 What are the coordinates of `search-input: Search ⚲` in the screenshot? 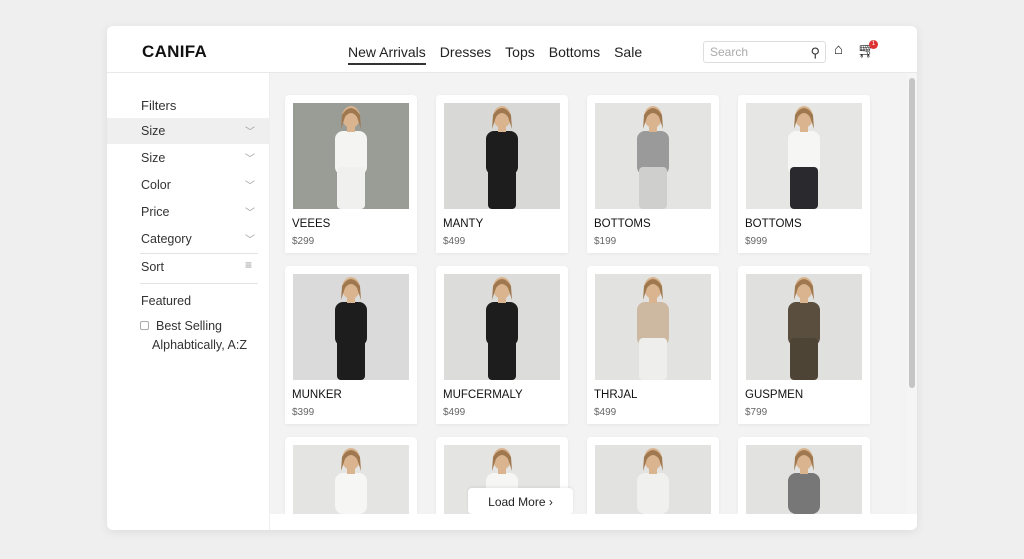 It's located at (764, 52).